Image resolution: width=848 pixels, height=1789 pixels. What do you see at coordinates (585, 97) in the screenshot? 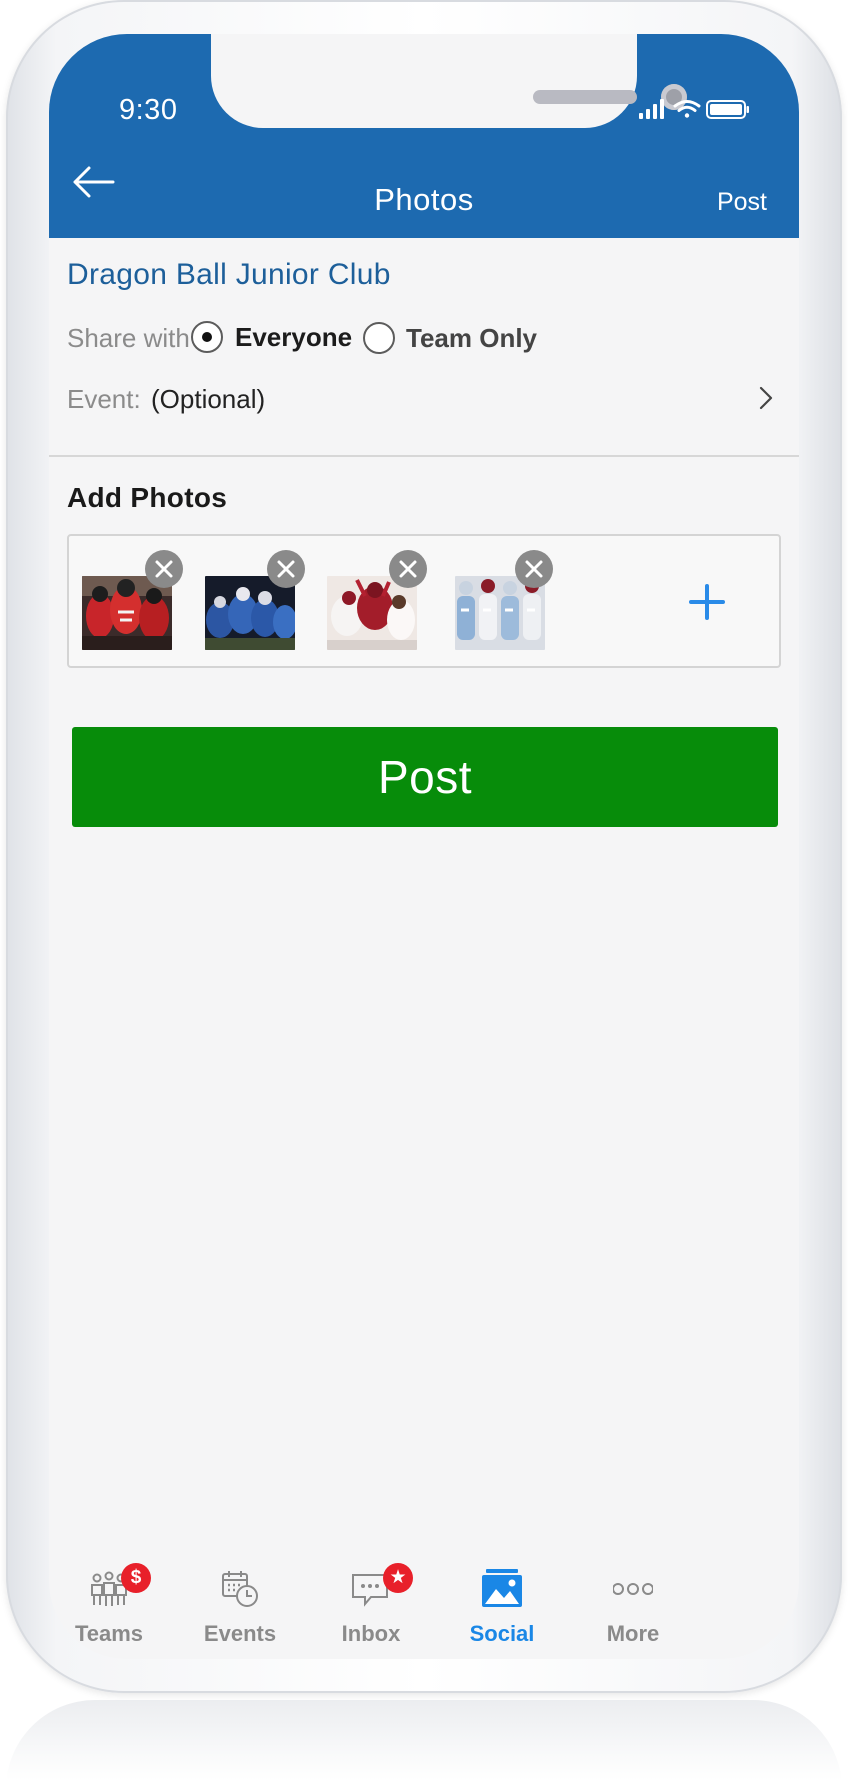
I see `speaker` at bounding box center [585, 97].